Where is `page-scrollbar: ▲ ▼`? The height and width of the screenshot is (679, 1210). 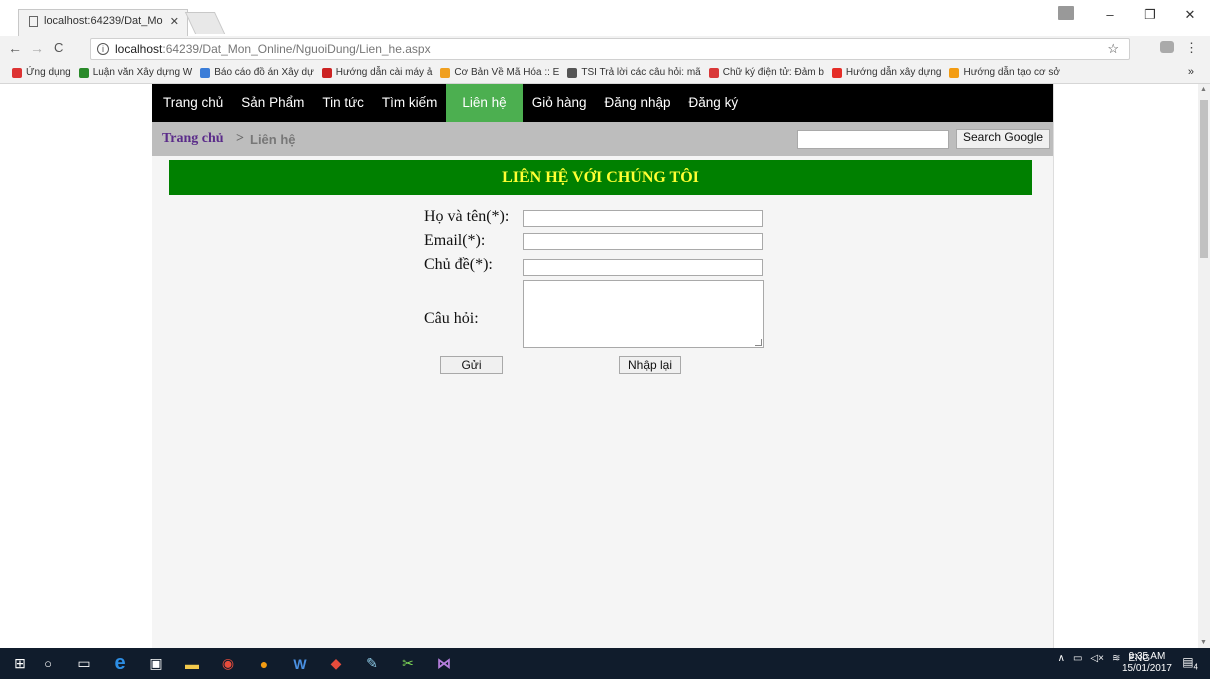
page-scrollbar: ▲ ▼ is located at coordinates (1204, 366).